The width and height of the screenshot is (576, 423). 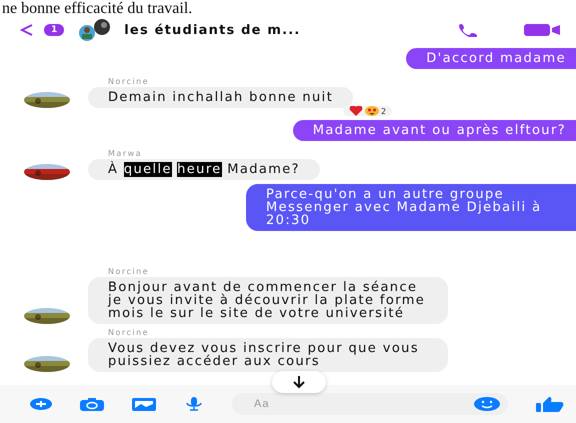 I want to click on message-field: Aa, so click(x=370, y=404).